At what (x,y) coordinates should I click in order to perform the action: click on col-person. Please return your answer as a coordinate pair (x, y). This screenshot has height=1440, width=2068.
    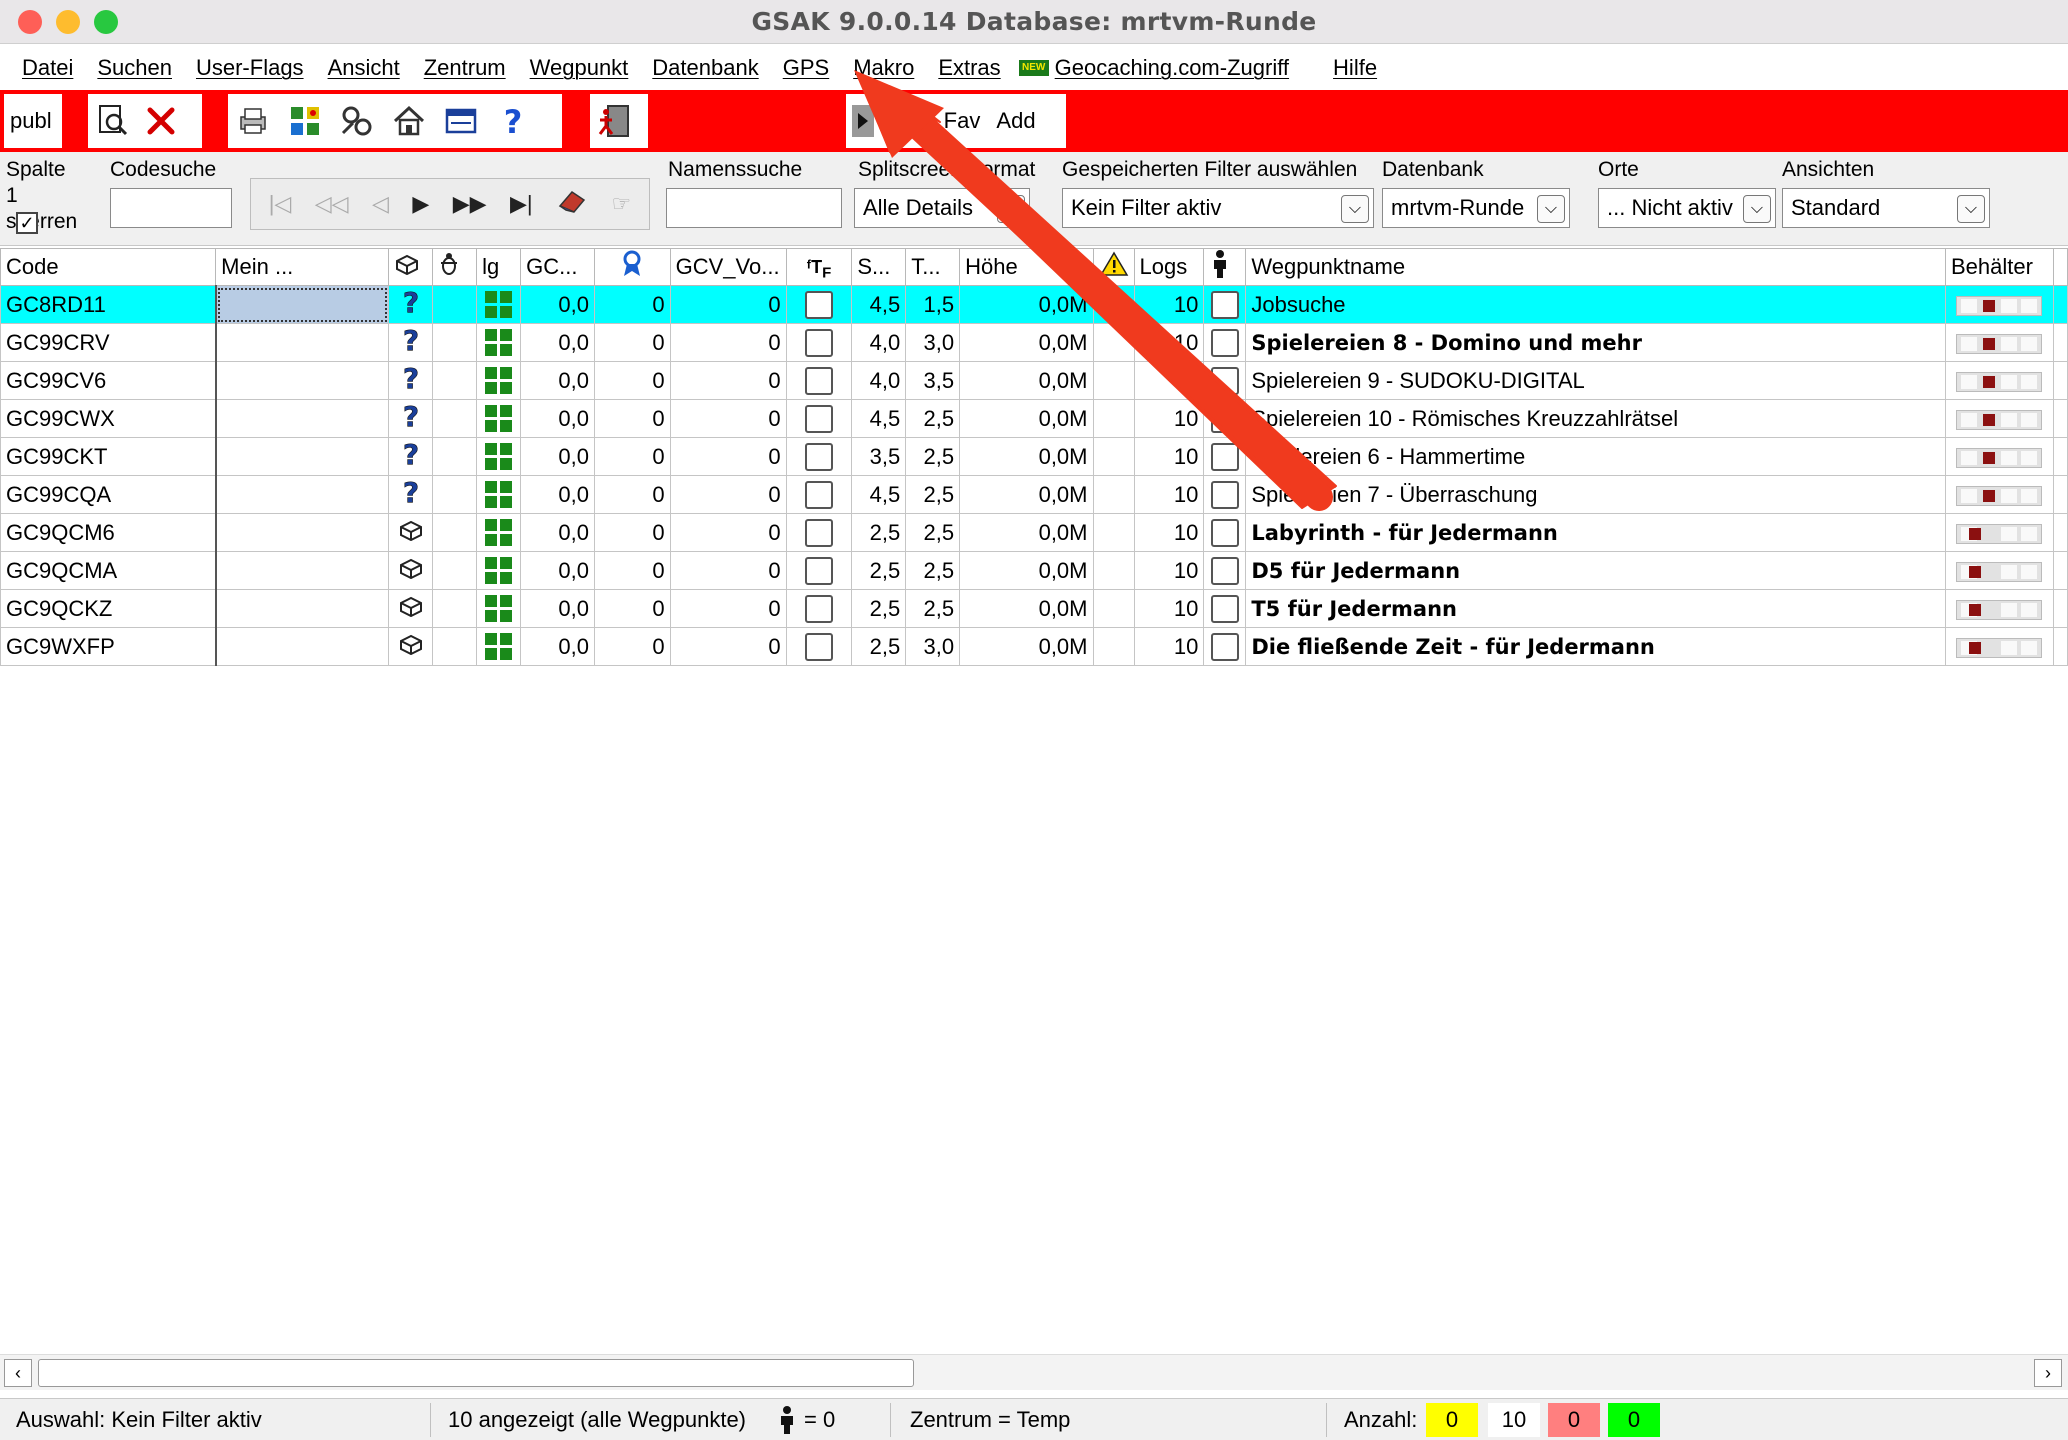
    Looking at the image, I should click on (1225, 267).